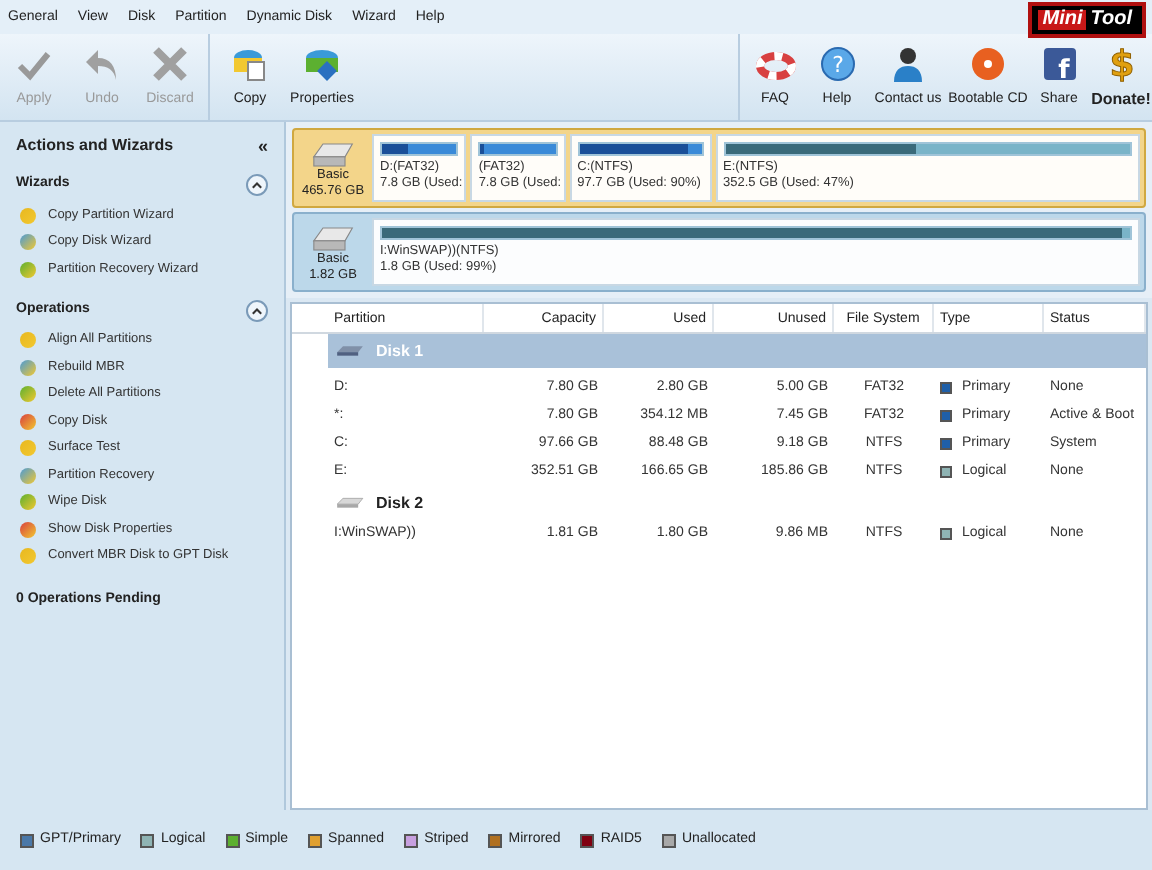  I want to click on toolbar-button: $ Donate!, so click(1121, 77).